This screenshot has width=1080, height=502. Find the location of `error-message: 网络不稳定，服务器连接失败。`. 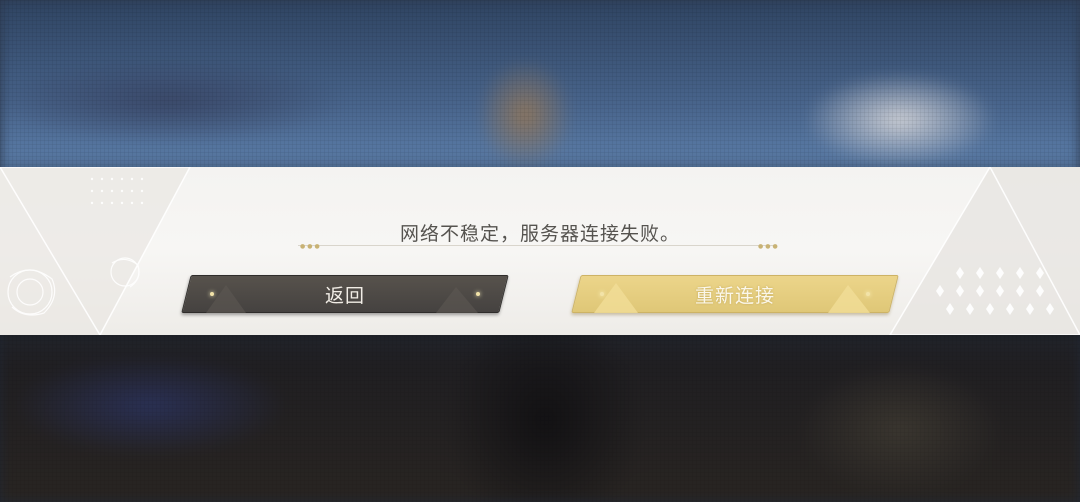

error-message: 网络不稳定，服务器连接失败。 is located at coordinates (539, 234).